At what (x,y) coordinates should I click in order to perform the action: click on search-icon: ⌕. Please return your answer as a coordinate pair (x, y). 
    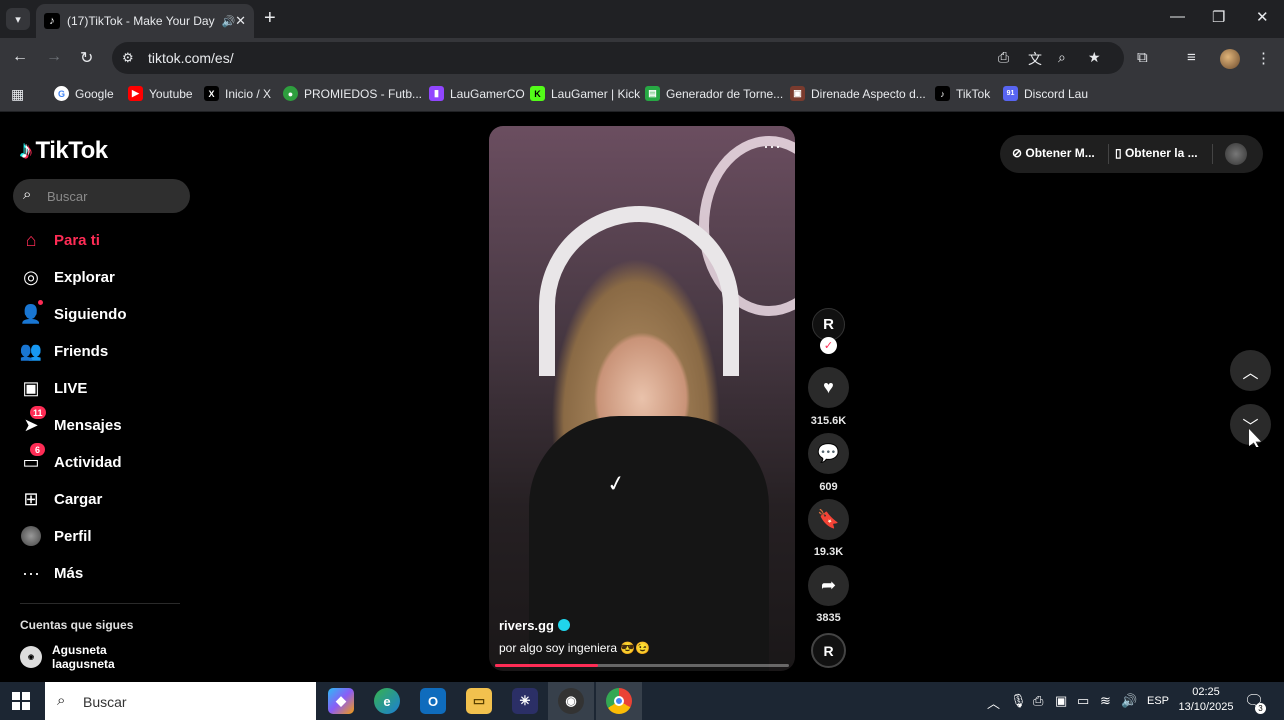
    Looking at the image, I should click on (61, 700).